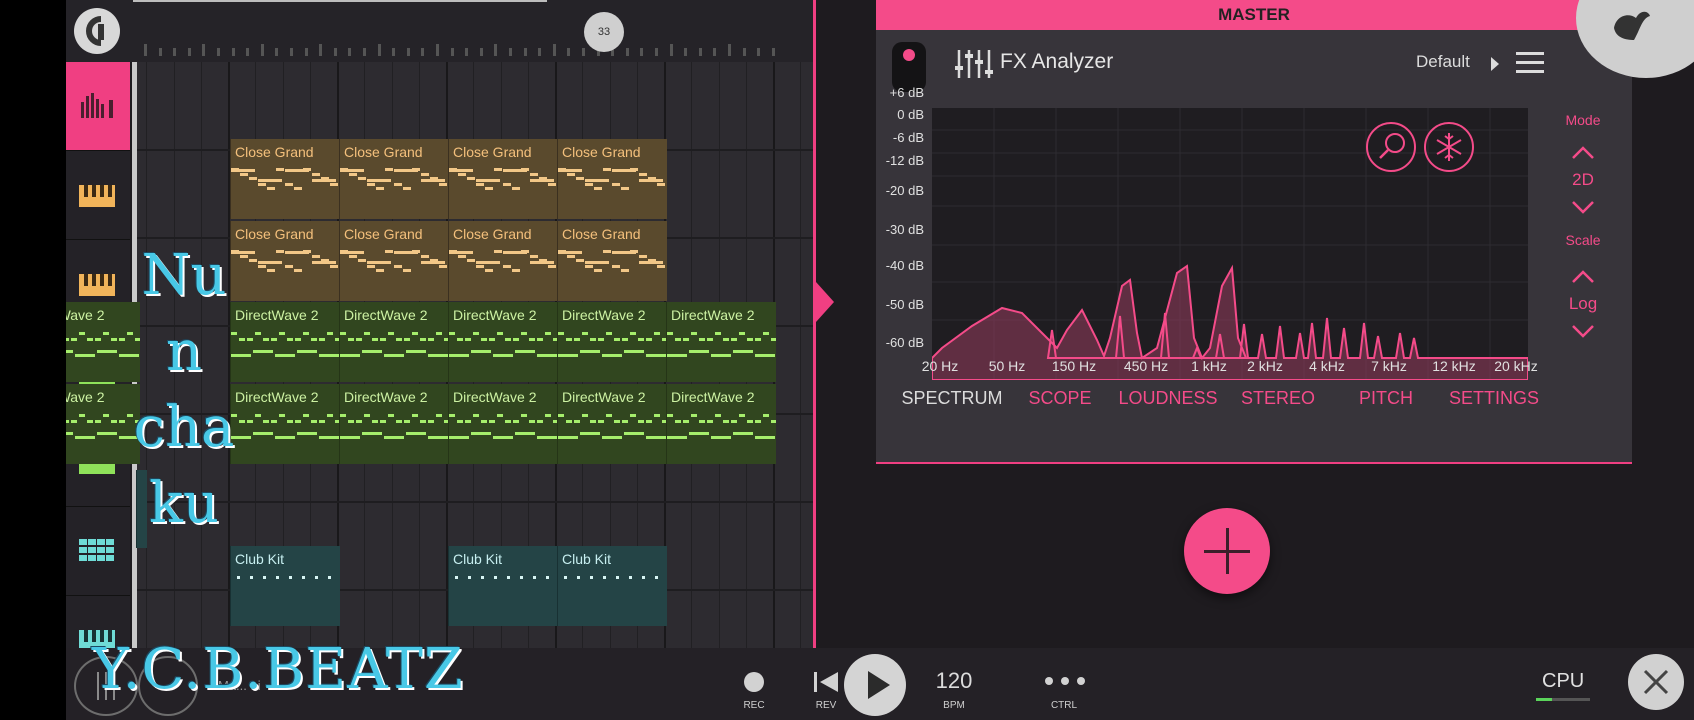 Image resolution: width=1694 pixels, height=720 pixels. Describe the element at coordinates (1530, 63) in the screenshot. I see `hamburger-menu-icon` at that location.